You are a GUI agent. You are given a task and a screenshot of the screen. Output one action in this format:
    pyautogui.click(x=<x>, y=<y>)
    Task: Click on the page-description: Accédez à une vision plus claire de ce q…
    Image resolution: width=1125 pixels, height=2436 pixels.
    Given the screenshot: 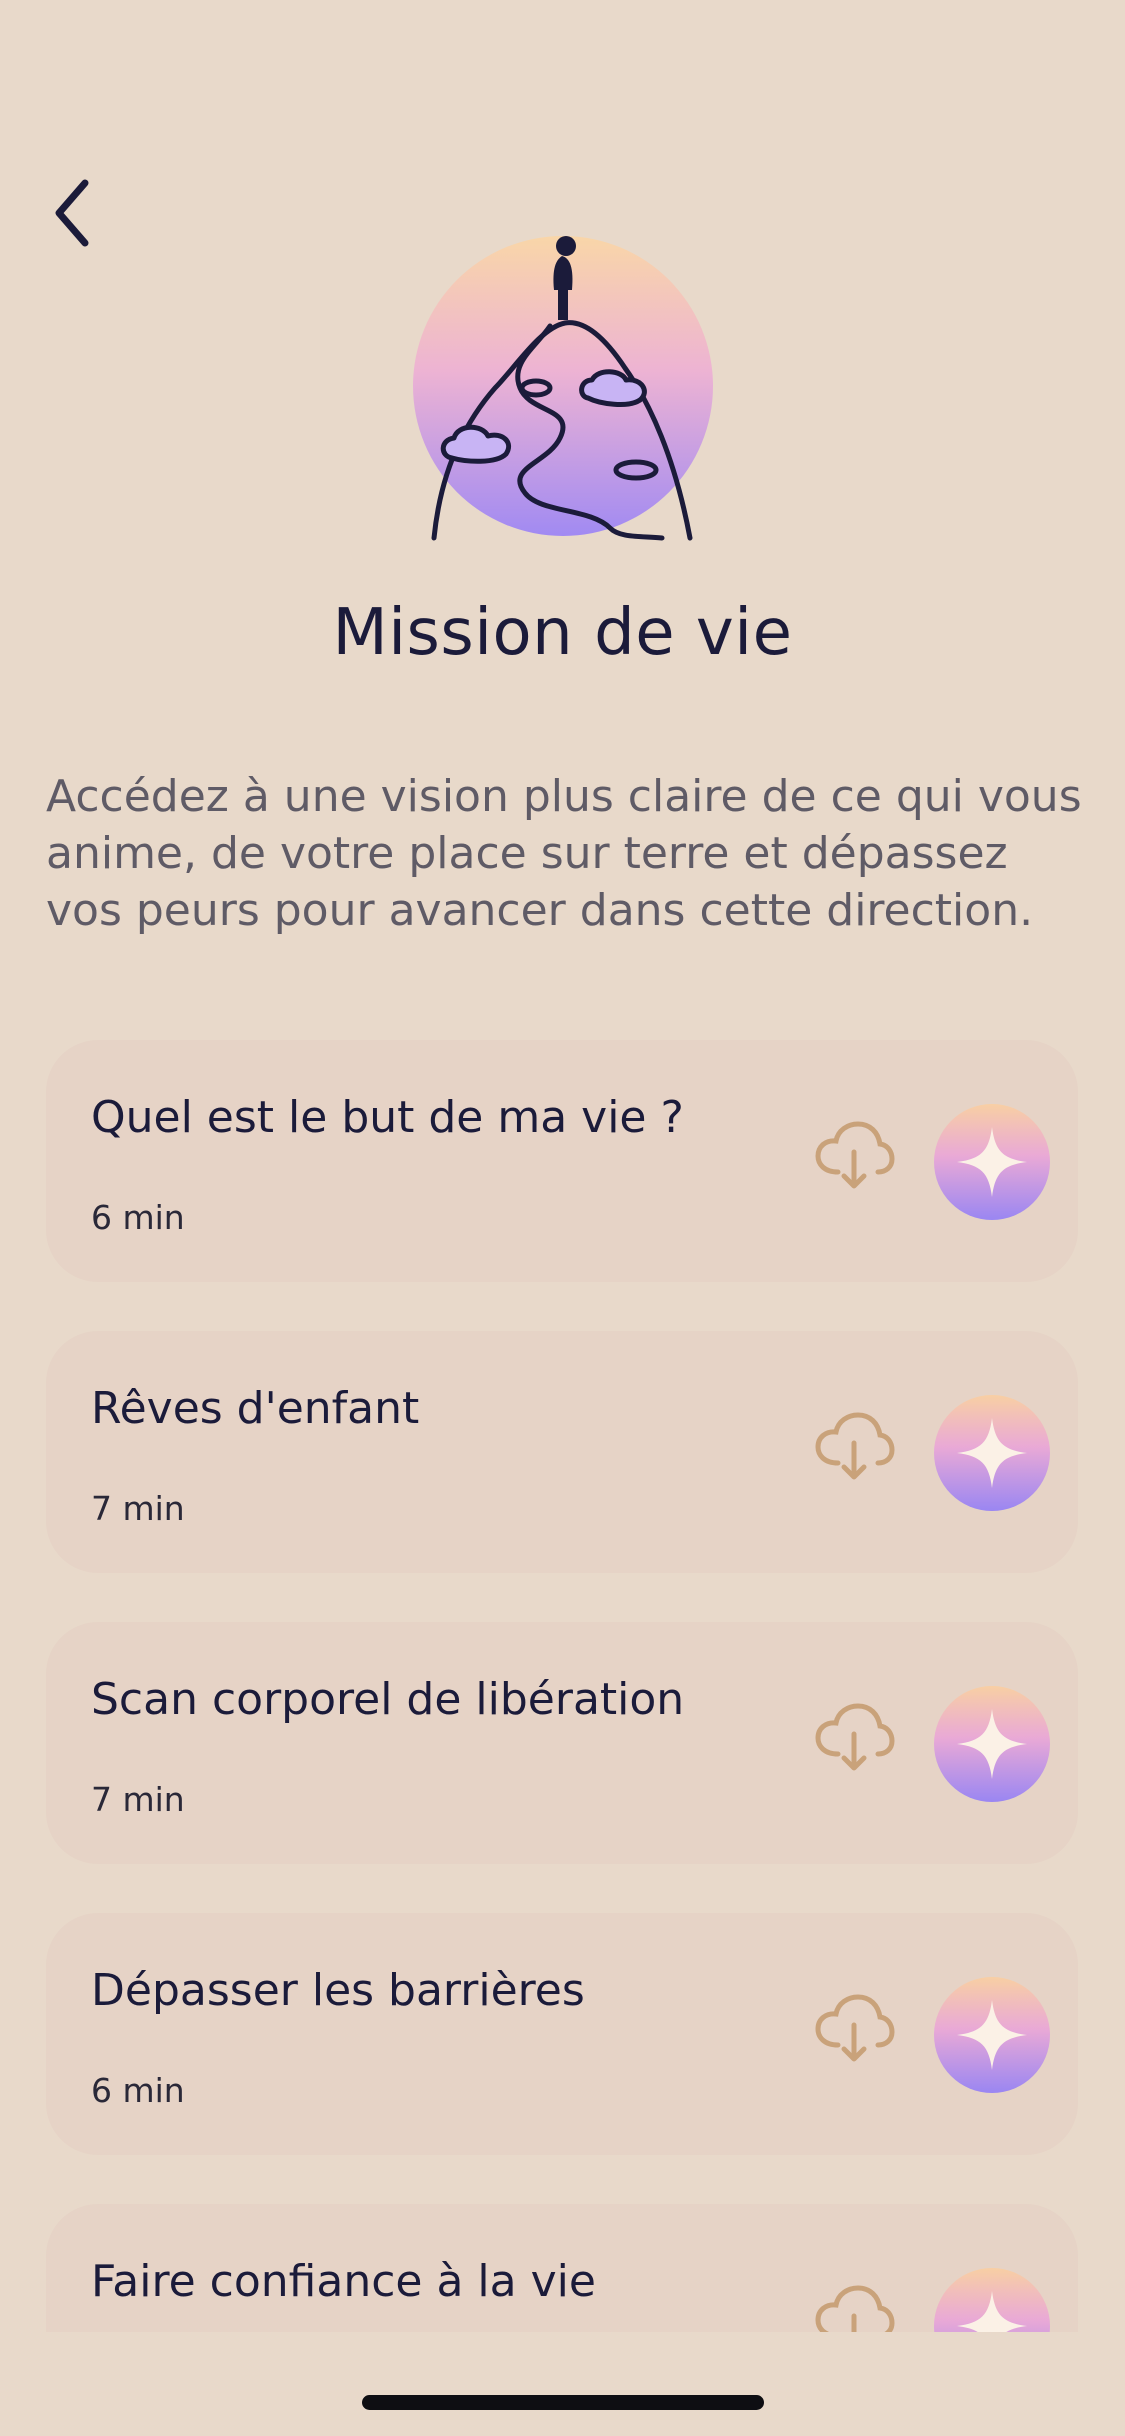 What is the action you would take?
    pyautogui.click(x=564, y=853)
    